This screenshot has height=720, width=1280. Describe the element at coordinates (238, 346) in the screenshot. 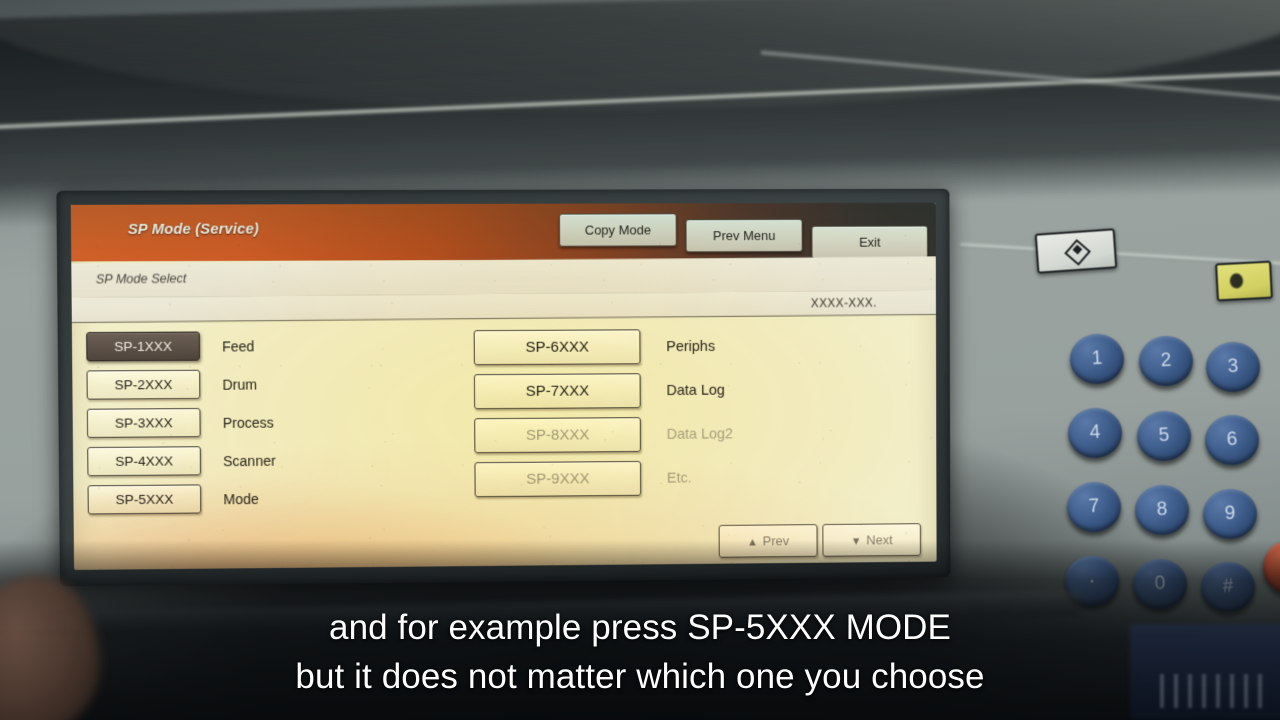

I see `sp-label-0: Feed` at that location.